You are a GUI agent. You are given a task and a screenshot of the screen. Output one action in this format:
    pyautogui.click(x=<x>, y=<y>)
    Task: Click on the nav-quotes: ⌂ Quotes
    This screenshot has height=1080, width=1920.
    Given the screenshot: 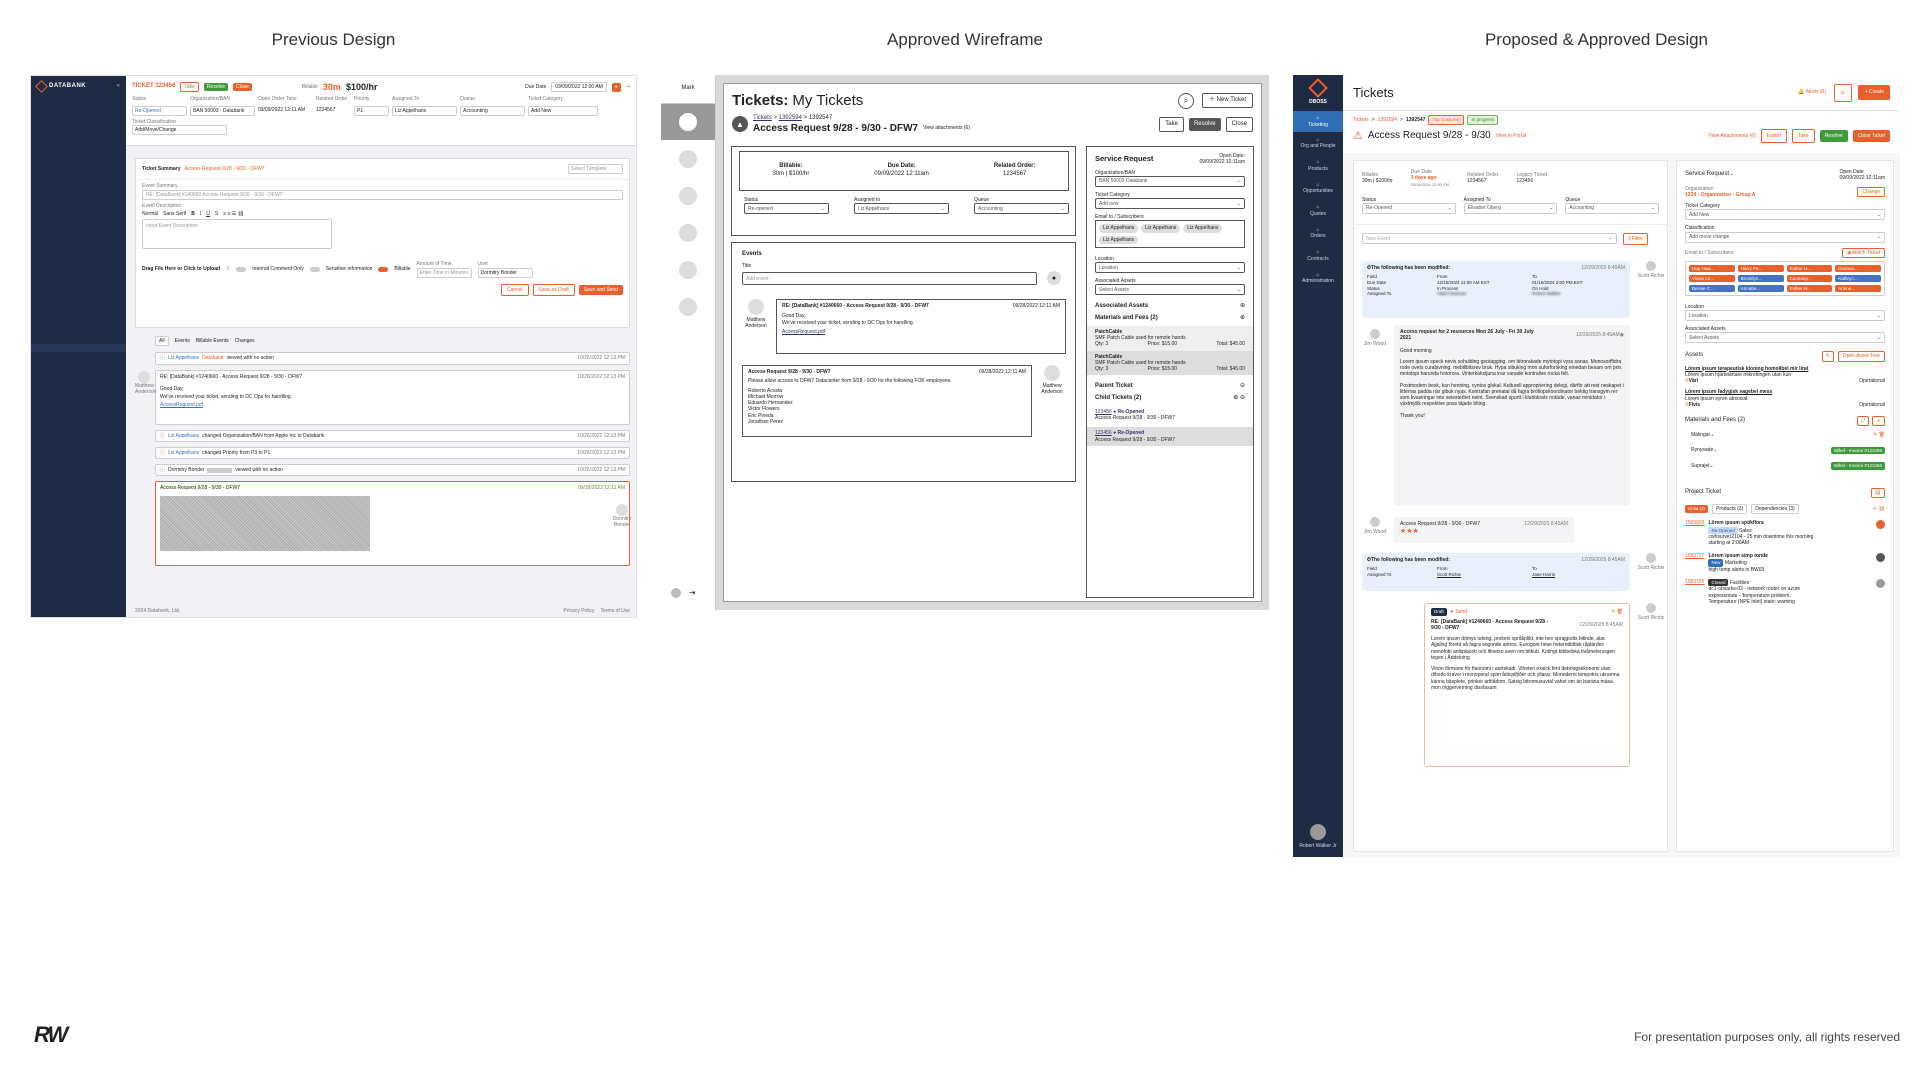 What is the action you would take?
    pyautogui.click(x=1318, y=210)
    